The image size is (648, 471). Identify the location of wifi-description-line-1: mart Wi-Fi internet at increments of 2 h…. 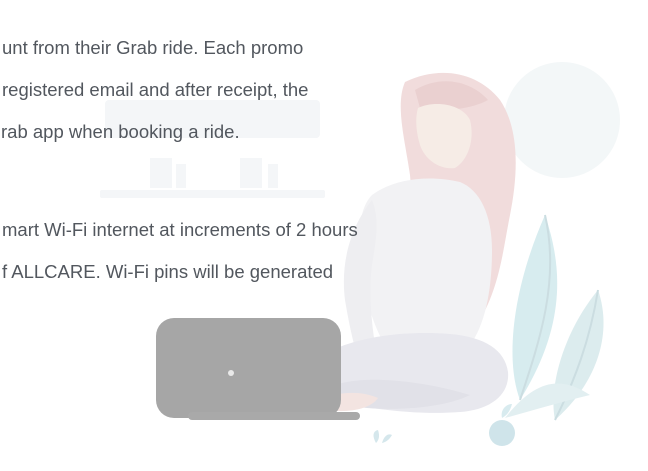
(180, 229).